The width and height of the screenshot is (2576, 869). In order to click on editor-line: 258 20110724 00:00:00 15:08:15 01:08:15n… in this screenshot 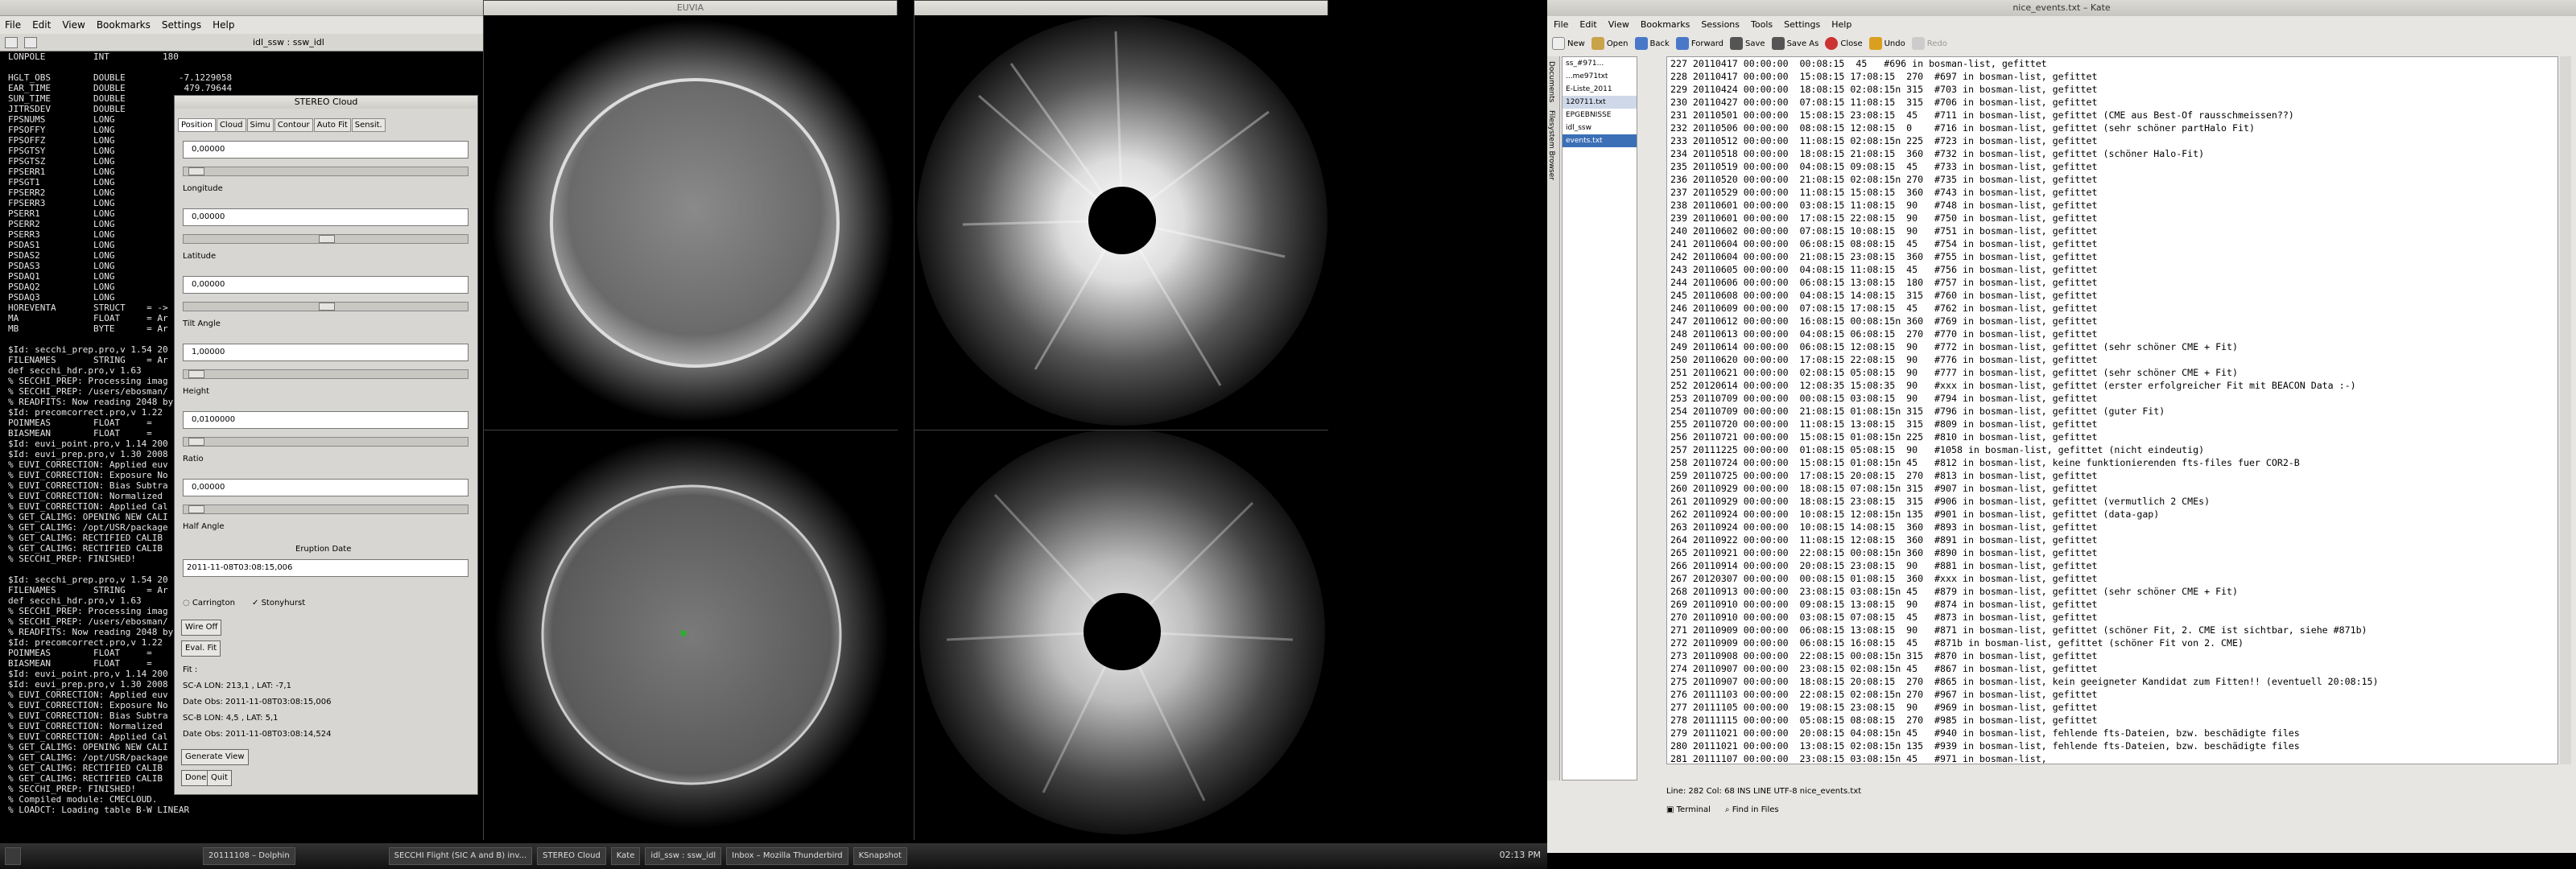, I will do `click(2109, 462)`.